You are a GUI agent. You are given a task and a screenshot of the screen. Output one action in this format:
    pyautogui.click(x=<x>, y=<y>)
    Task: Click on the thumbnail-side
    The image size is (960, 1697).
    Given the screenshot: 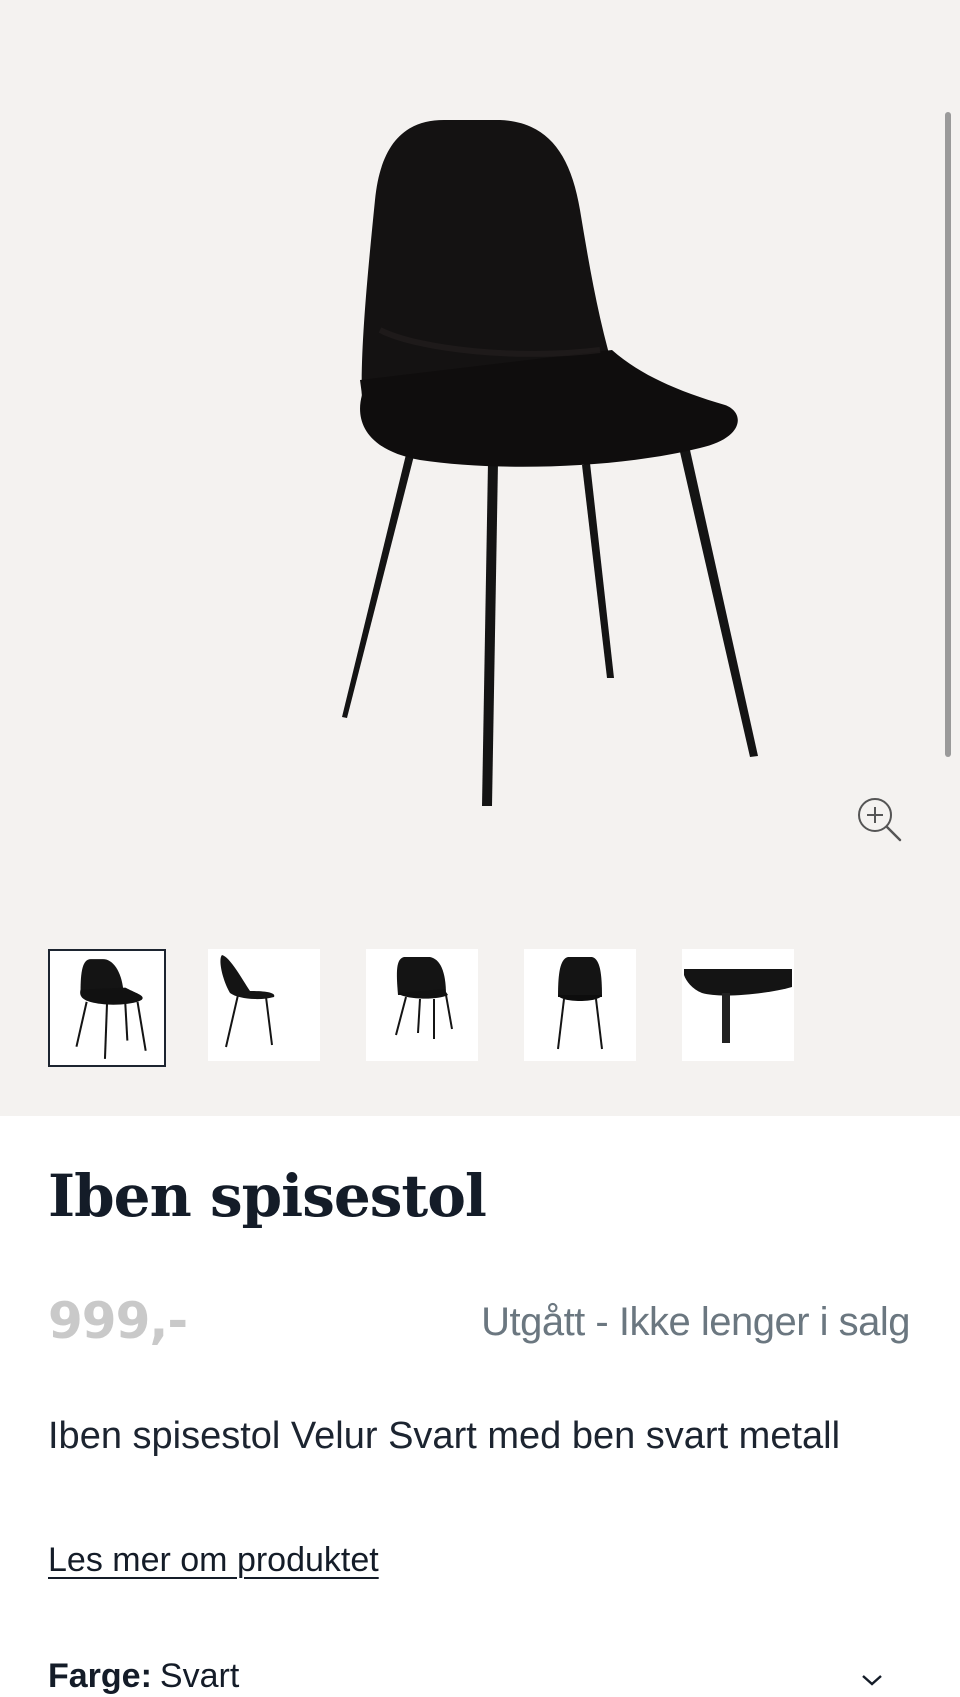 What is the action you would take?
    pyautogui.click(x=264, y=1005)
    